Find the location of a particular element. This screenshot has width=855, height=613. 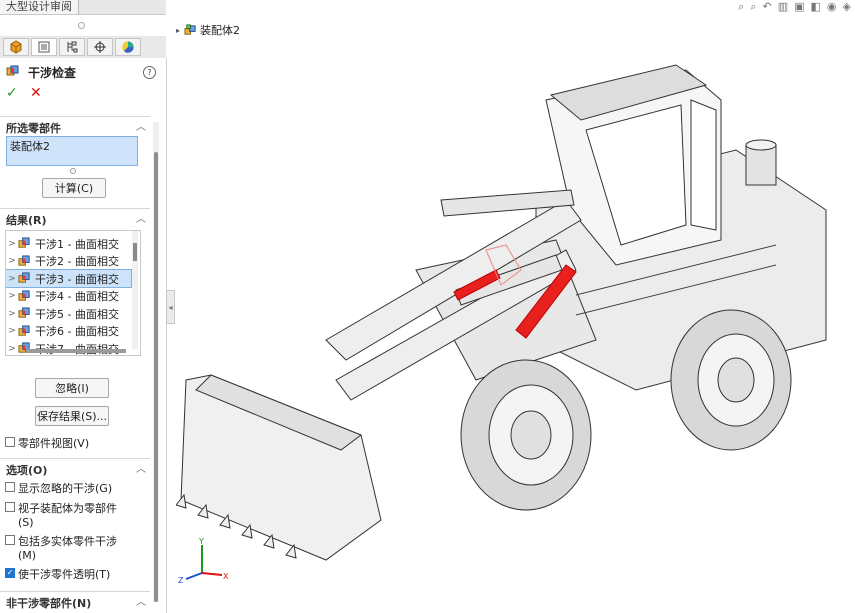

view-orientation-icon: ▣ is located at coordinates (799, 8).